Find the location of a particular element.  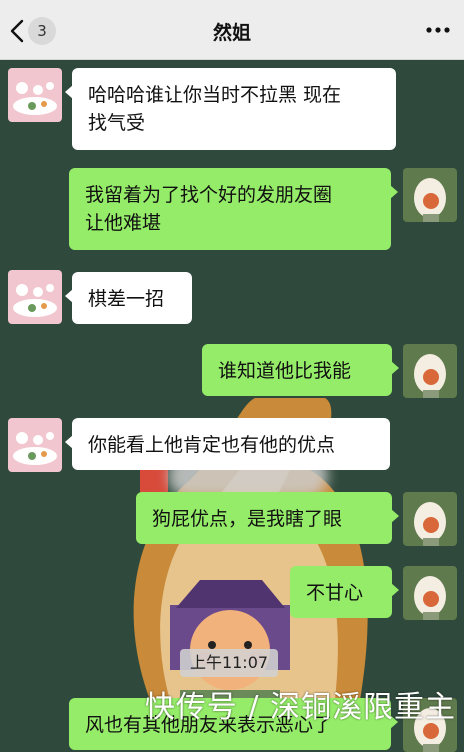

message-text-line: 哈哈哈谁让你当时不拉黑 现在 is located at coordinates (215, 95).